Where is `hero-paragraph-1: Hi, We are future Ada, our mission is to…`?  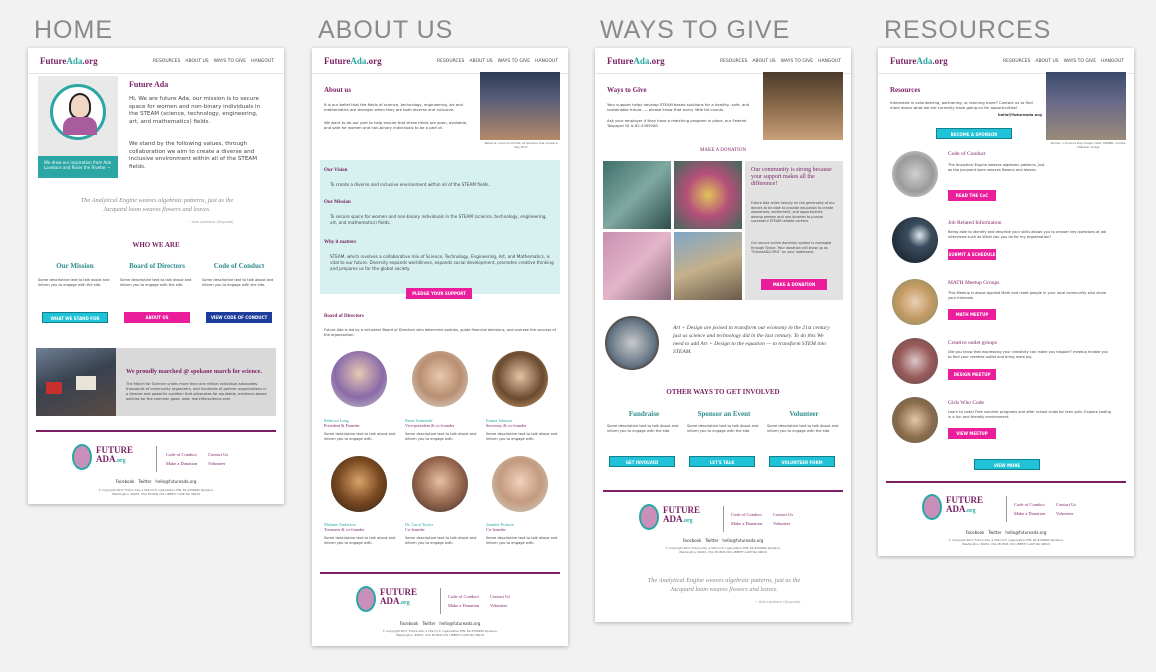
hero-paragraph-1: Hi, We are future Ada, our mission is to… is located at coordinates (195, 110).